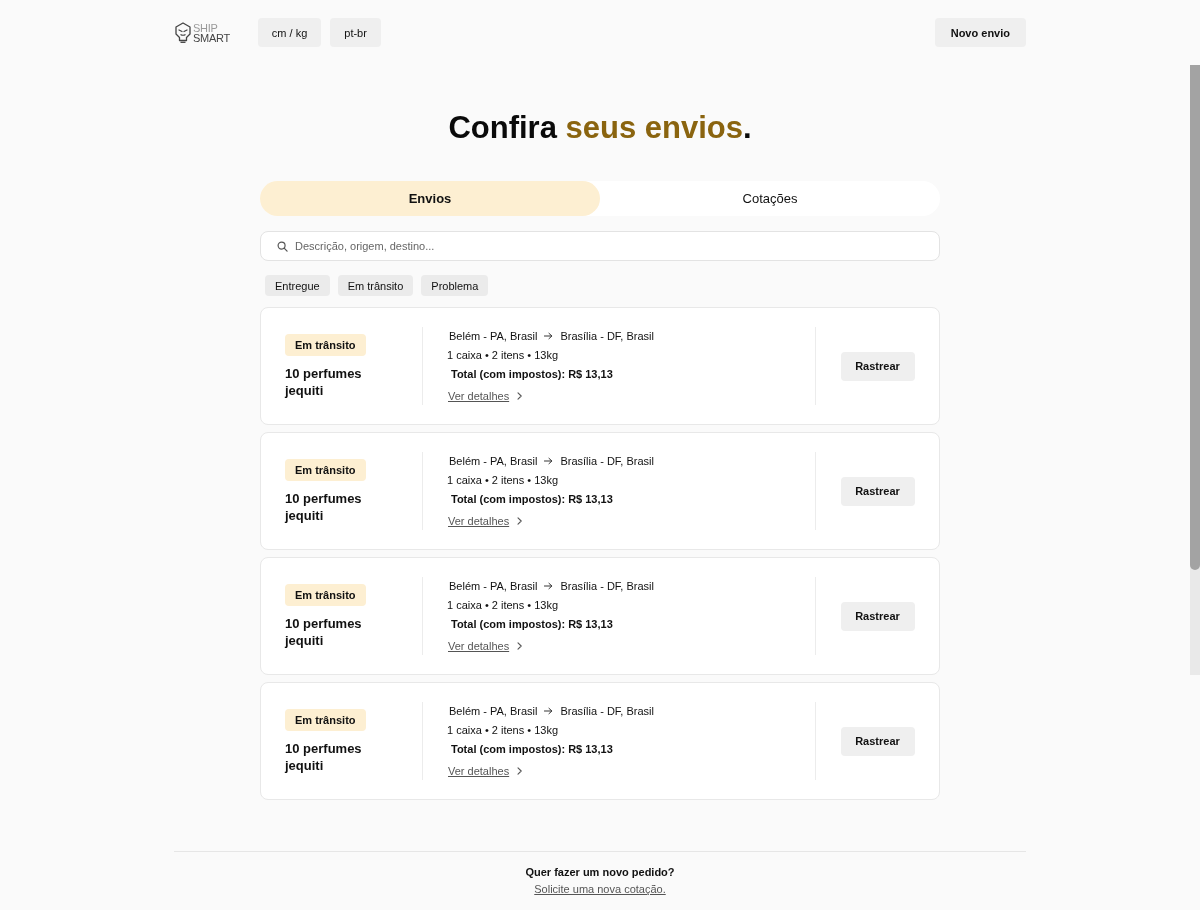 The width and height of the screenshot is (1200, 910). I want to click on language-button: pt-br, so click(355, 32).